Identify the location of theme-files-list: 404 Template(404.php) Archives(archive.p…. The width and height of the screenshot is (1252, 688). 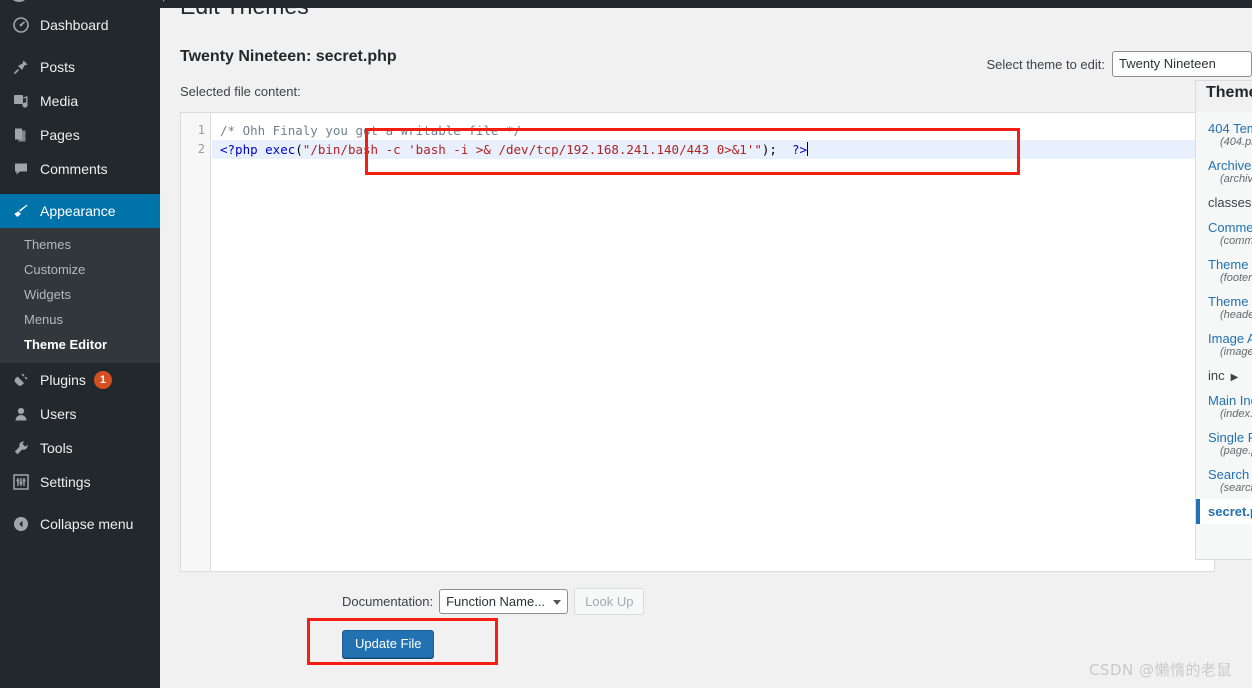
(1224, 318).